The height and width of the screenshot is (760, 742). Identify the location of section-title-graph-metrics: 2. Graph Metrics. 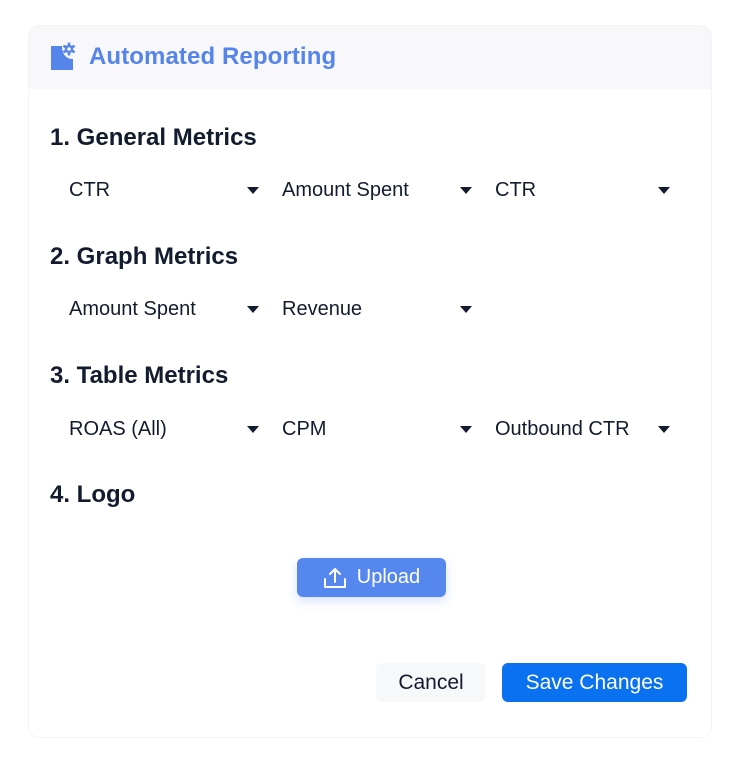
(144, 256).